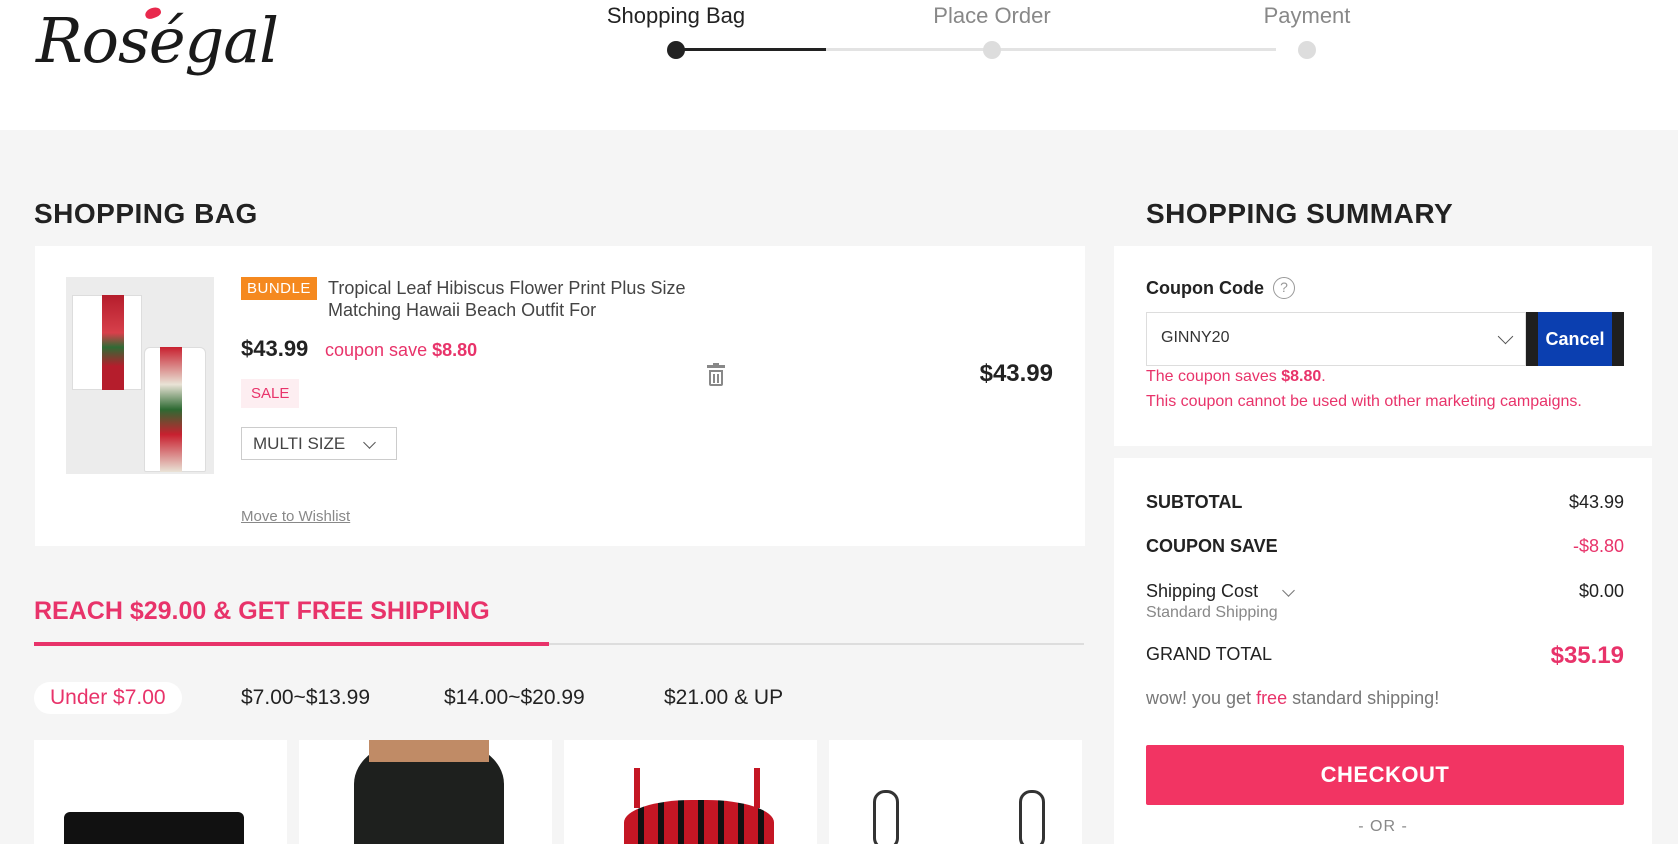 The image size is (1678, 844). I want to click on free-shipping-progress, so click(291, 644).